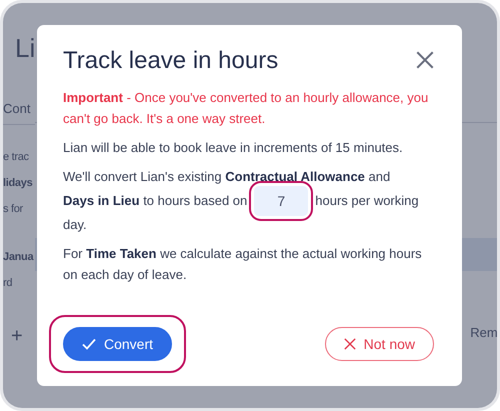 The width and height of the screenshot is (500, 411). Describe the element at coordinates (233, 148) in the screenshot. I see `info-text: Lian will be able to book leave in increments of 15 minutes.` at that location.